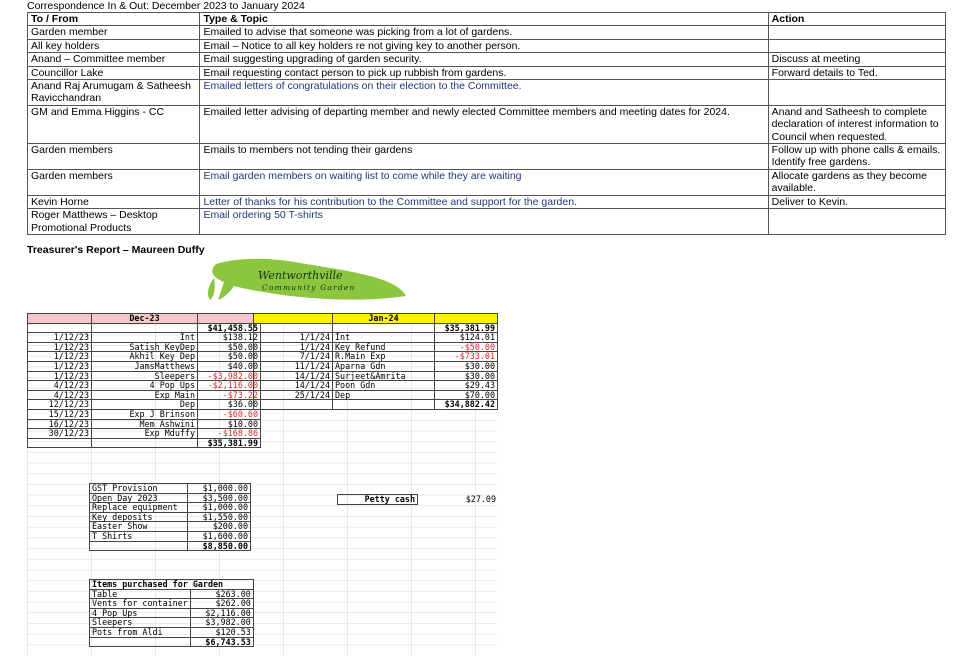 The height and width of the screenshot is (661, 957). I want to click on items-header: Items purchased for Garden, so click(171, 584).